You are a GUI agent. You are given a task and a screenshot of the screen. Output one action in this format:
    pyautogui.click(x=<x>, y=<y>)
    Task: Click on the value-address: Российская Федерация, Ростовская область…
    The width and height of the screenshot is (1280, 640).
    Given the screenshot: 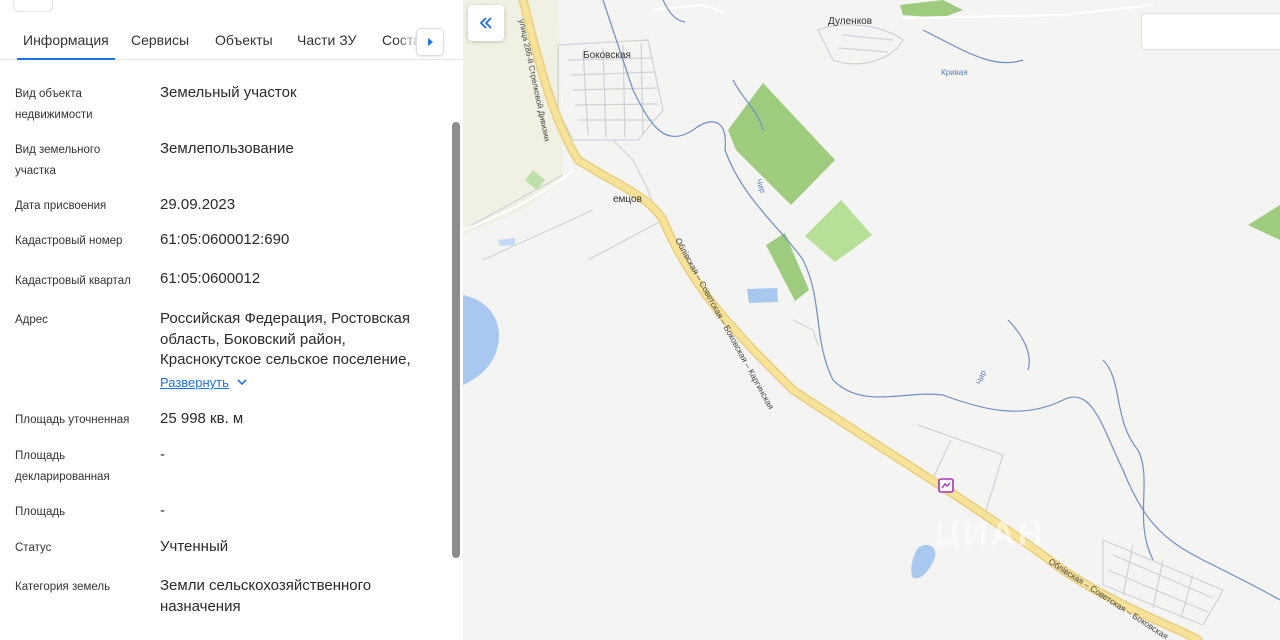 What is the action you would take?
    pyautogui.click(x=285, y=339)
    